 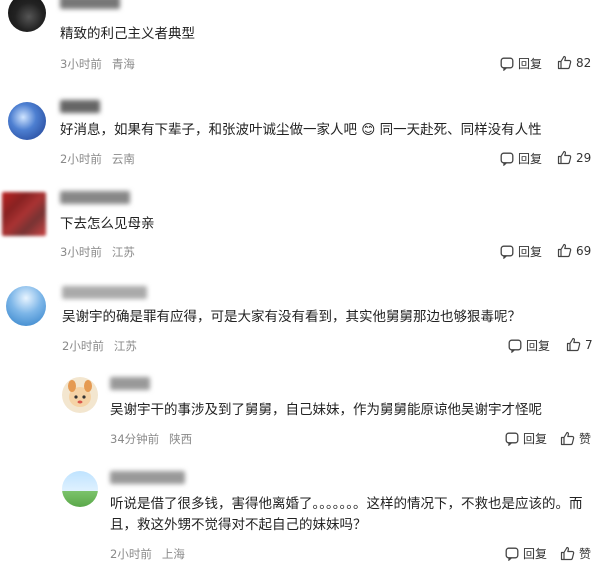 What do you see at coordinates (181, 439) in the screenshot?
I see `comment-location: 陕西` at bounding box center [181, 439].